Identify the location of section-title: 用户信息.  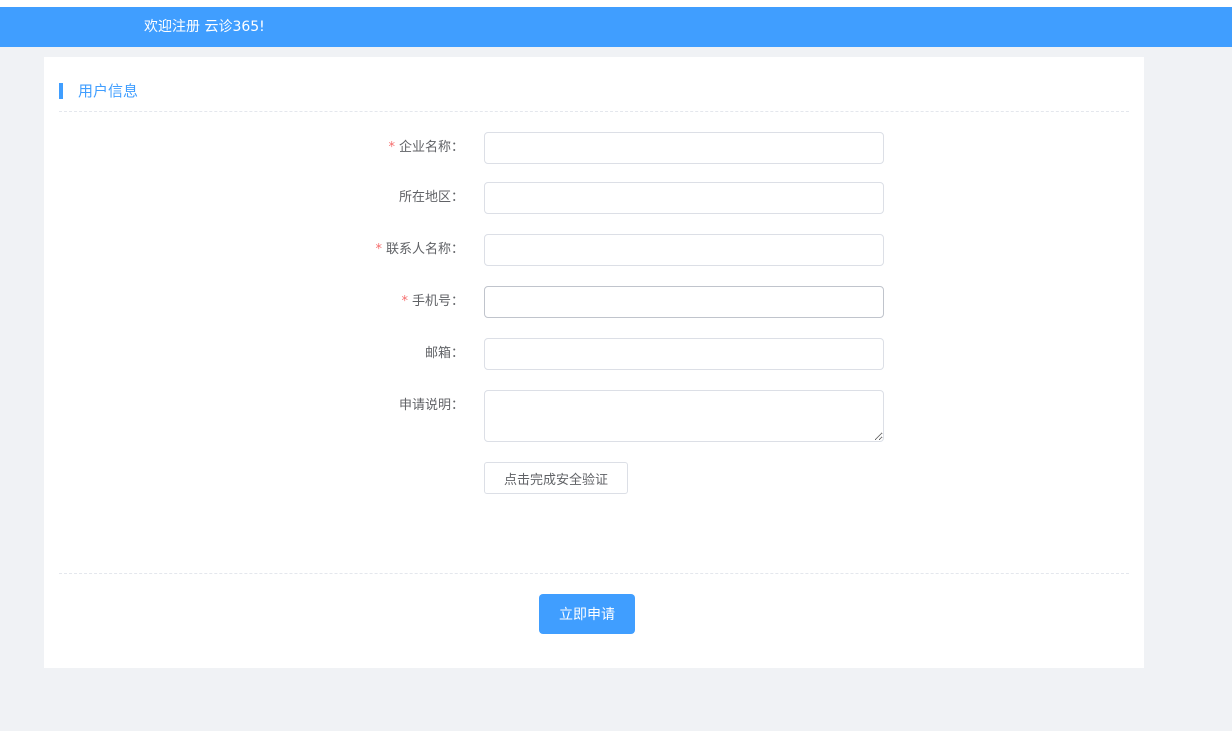
(108, 91).